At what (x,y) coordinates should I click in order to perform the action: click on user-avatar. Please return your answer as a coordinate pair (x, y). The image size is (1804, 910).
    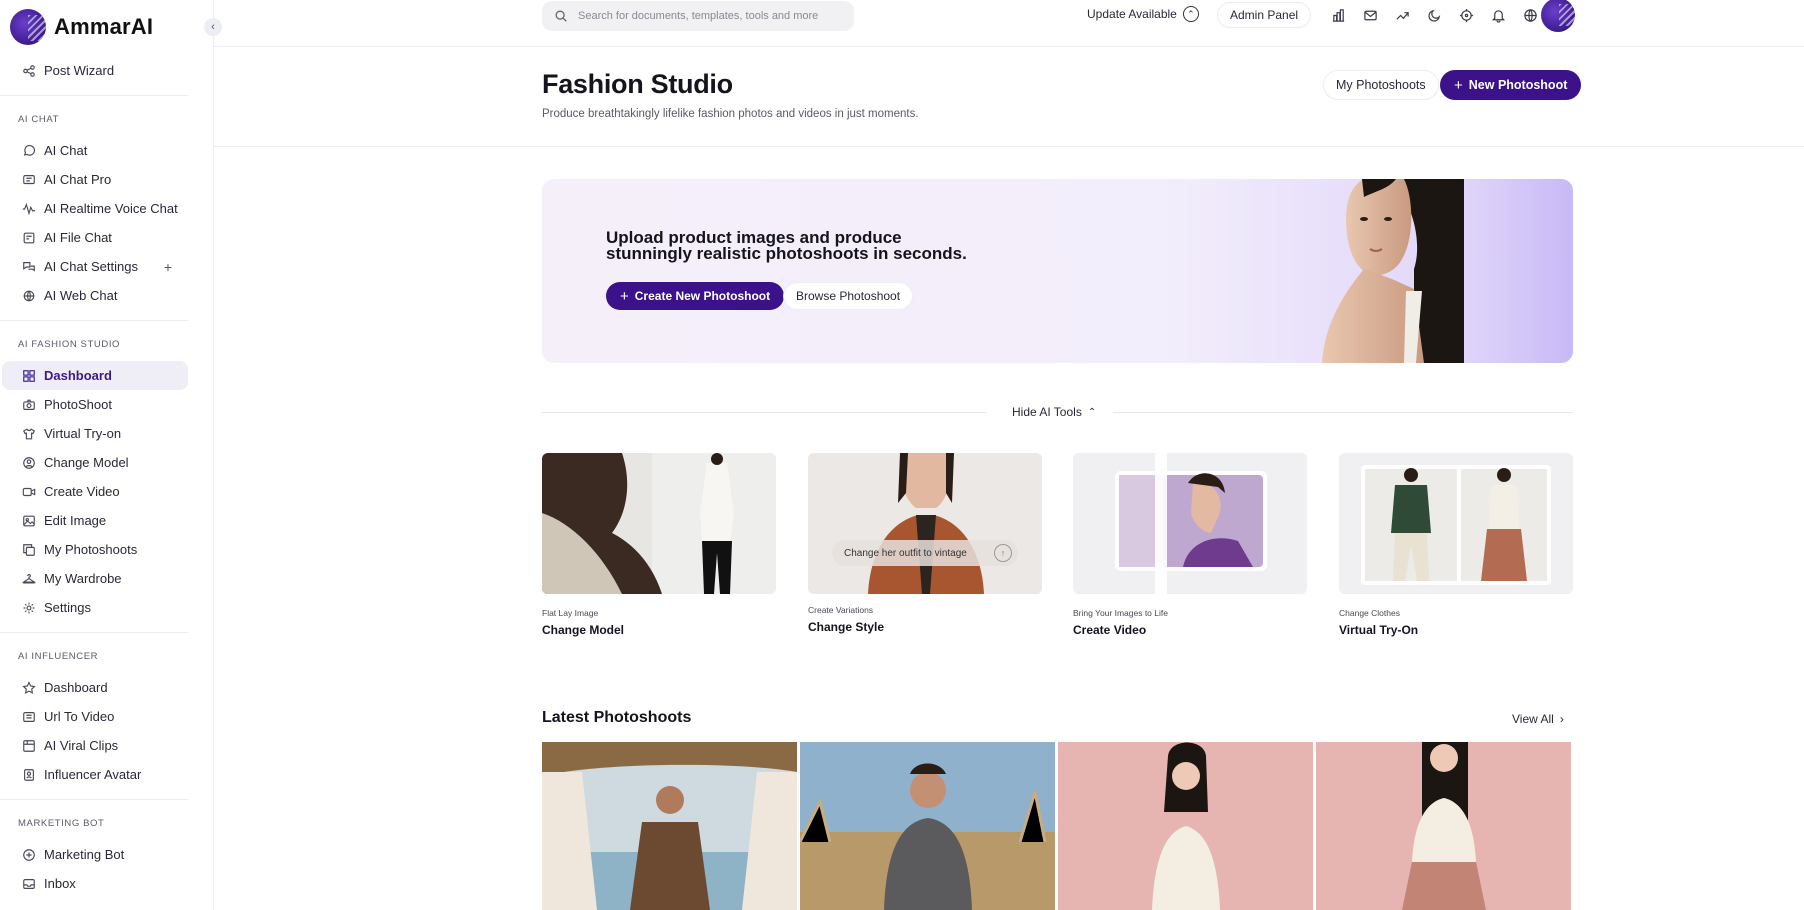
    Looking at the image, I should click on (1558, 16).